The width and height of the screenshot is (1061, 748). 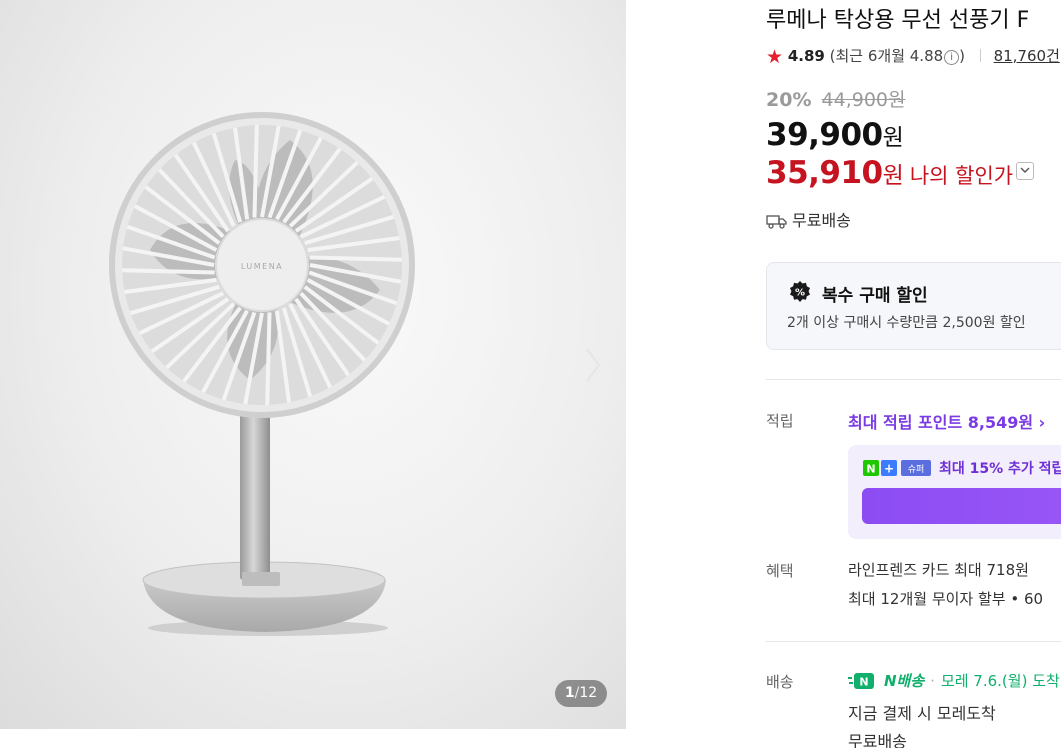 I want to click on delivery-free: 무료배송, so click(x=877, y=740).